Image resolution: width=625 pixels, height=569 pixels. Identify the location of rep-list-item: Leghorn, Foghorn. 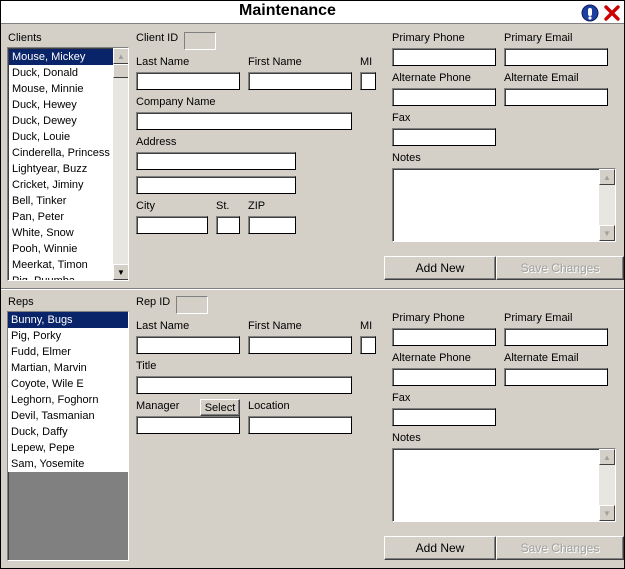
(68, 400).